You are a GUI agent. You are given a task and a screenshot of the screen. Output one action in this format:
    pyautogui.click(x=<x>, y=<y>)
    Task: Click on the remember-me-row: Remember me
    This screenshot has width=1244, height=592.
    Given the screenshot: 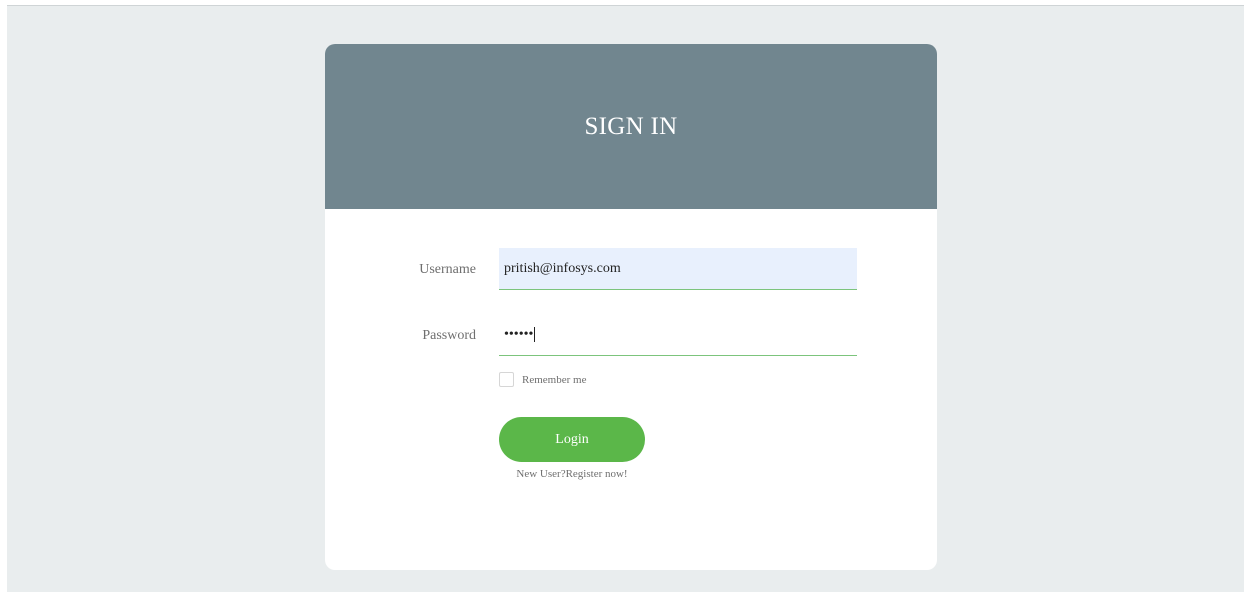 What is the action you would take?
    pyautogui.click(x=542, y=379)
    